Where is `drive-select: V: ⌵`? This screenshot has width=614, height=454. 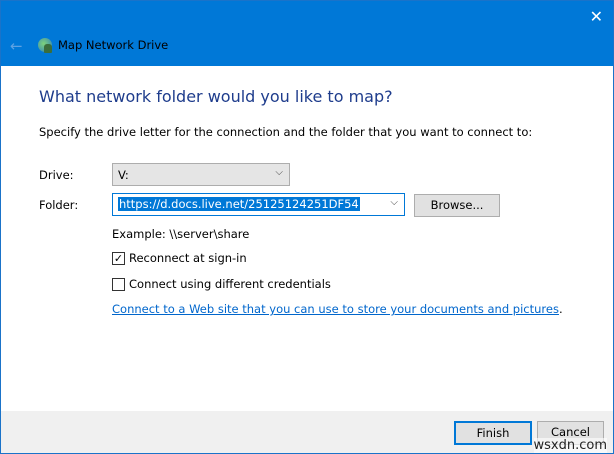
drive-select: V: ⌵ is located at coordinates (201, 174).